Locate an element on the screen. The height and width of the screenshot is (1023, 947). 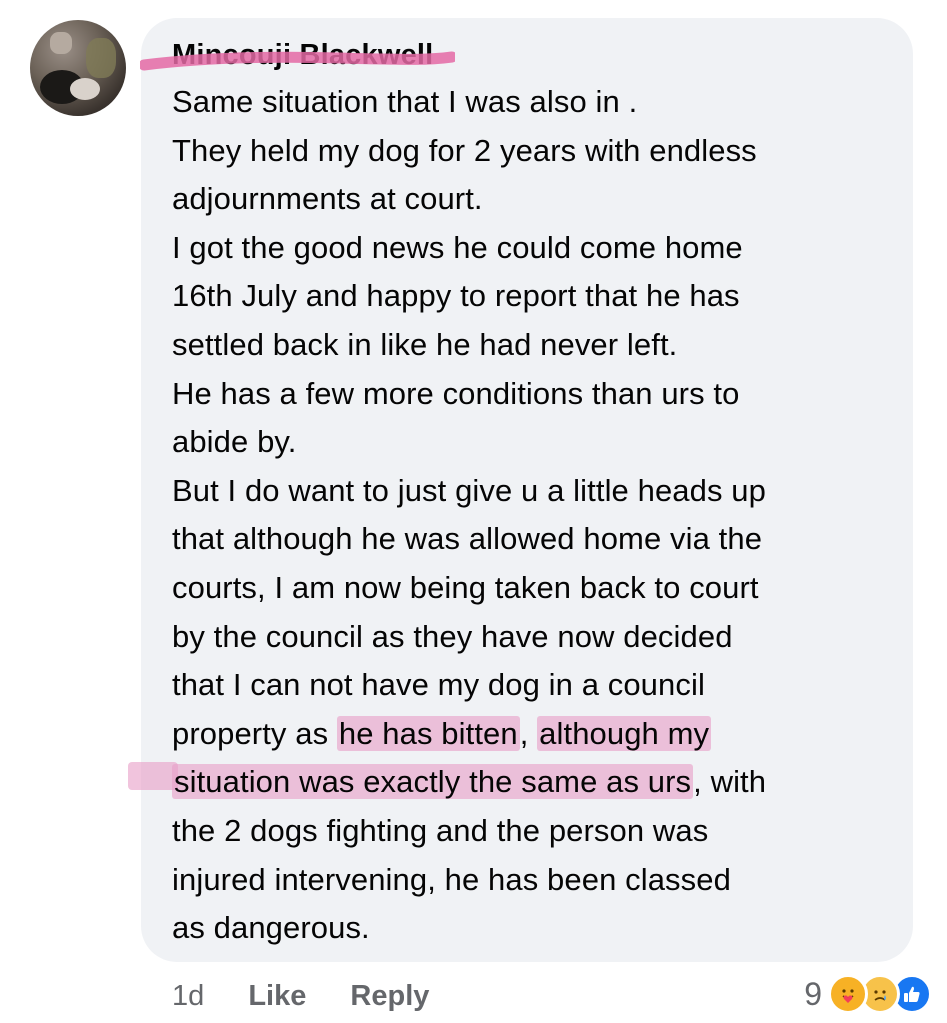
avatar is located at coordinates (78, 68).